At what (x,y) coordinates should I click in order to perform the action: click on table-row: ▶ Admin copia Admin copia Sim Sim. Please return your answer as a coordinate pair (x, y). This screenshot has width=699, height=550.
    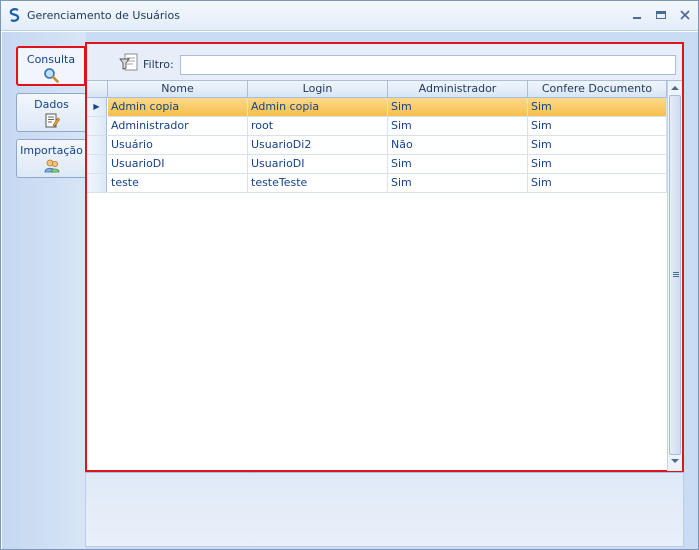
    Looking at the image, I should click on (377, 107).